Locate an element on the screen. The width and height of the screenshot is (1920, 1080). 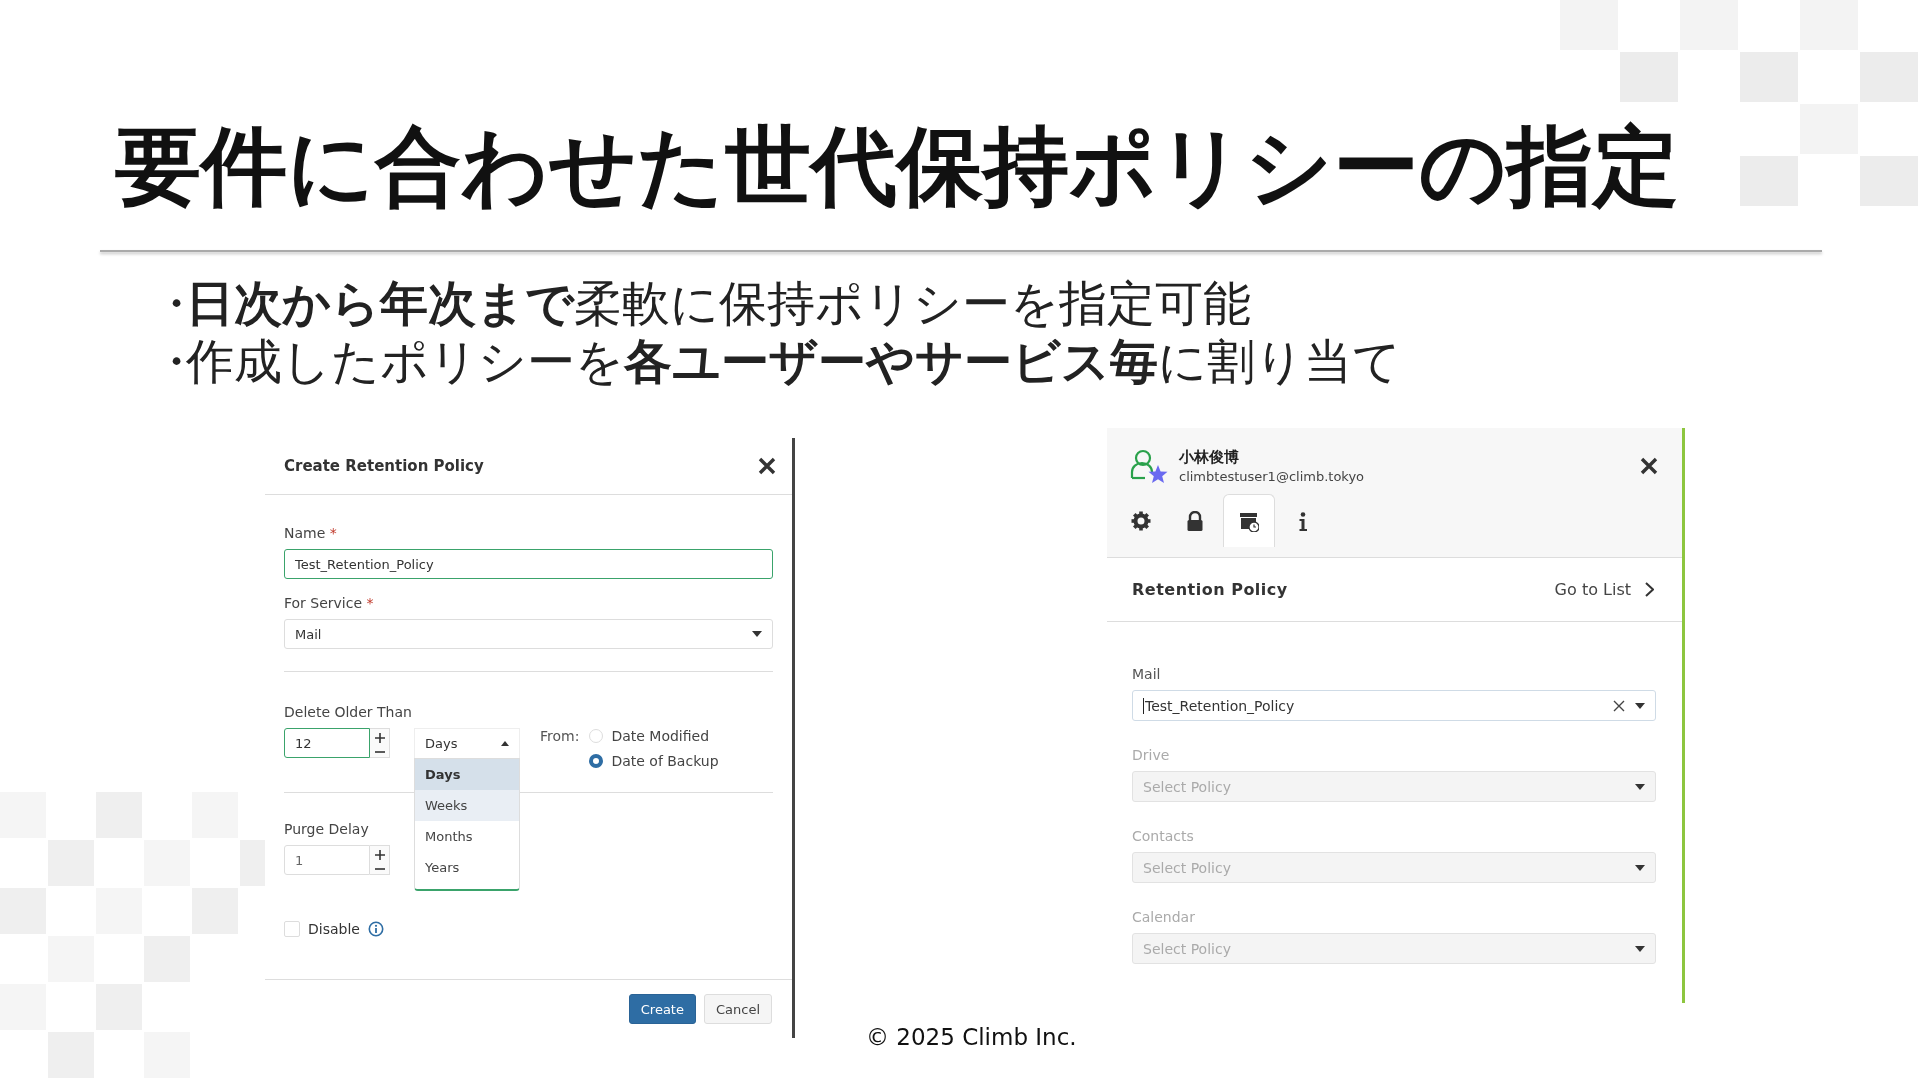
radio-label: Date Modified is located at coordinates (660, 736).